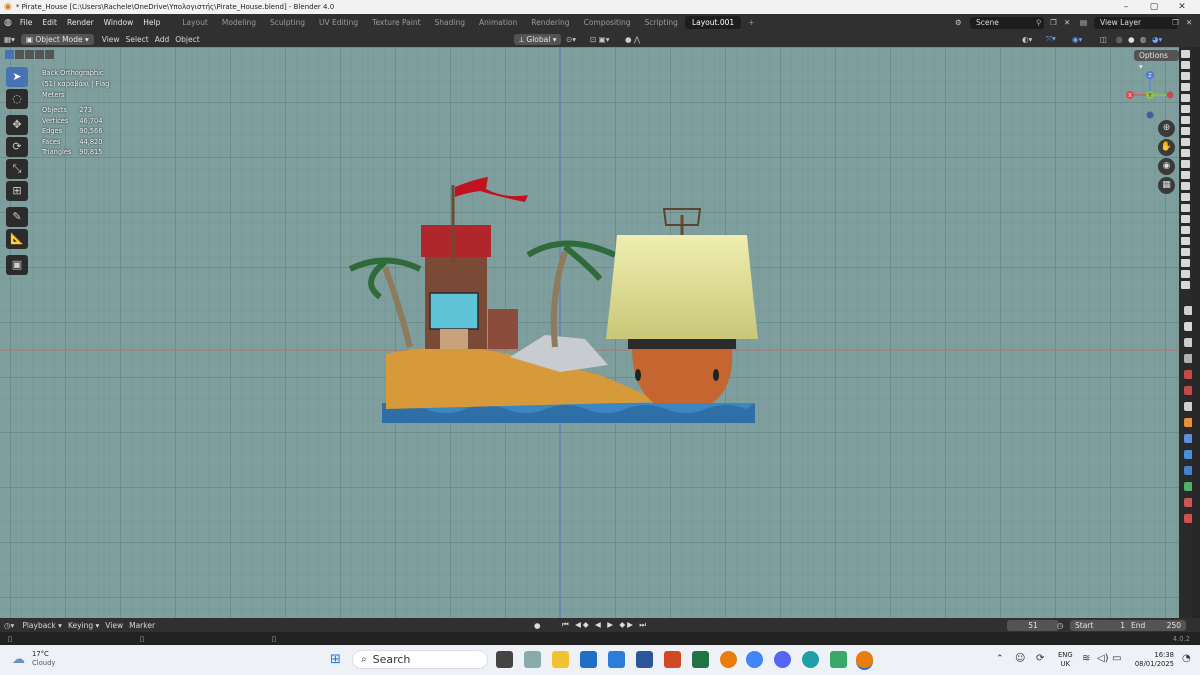 This screenshot has width=1200, height=675. I want to click on tray-sync-icon: ⟳, so click(1040, 658).